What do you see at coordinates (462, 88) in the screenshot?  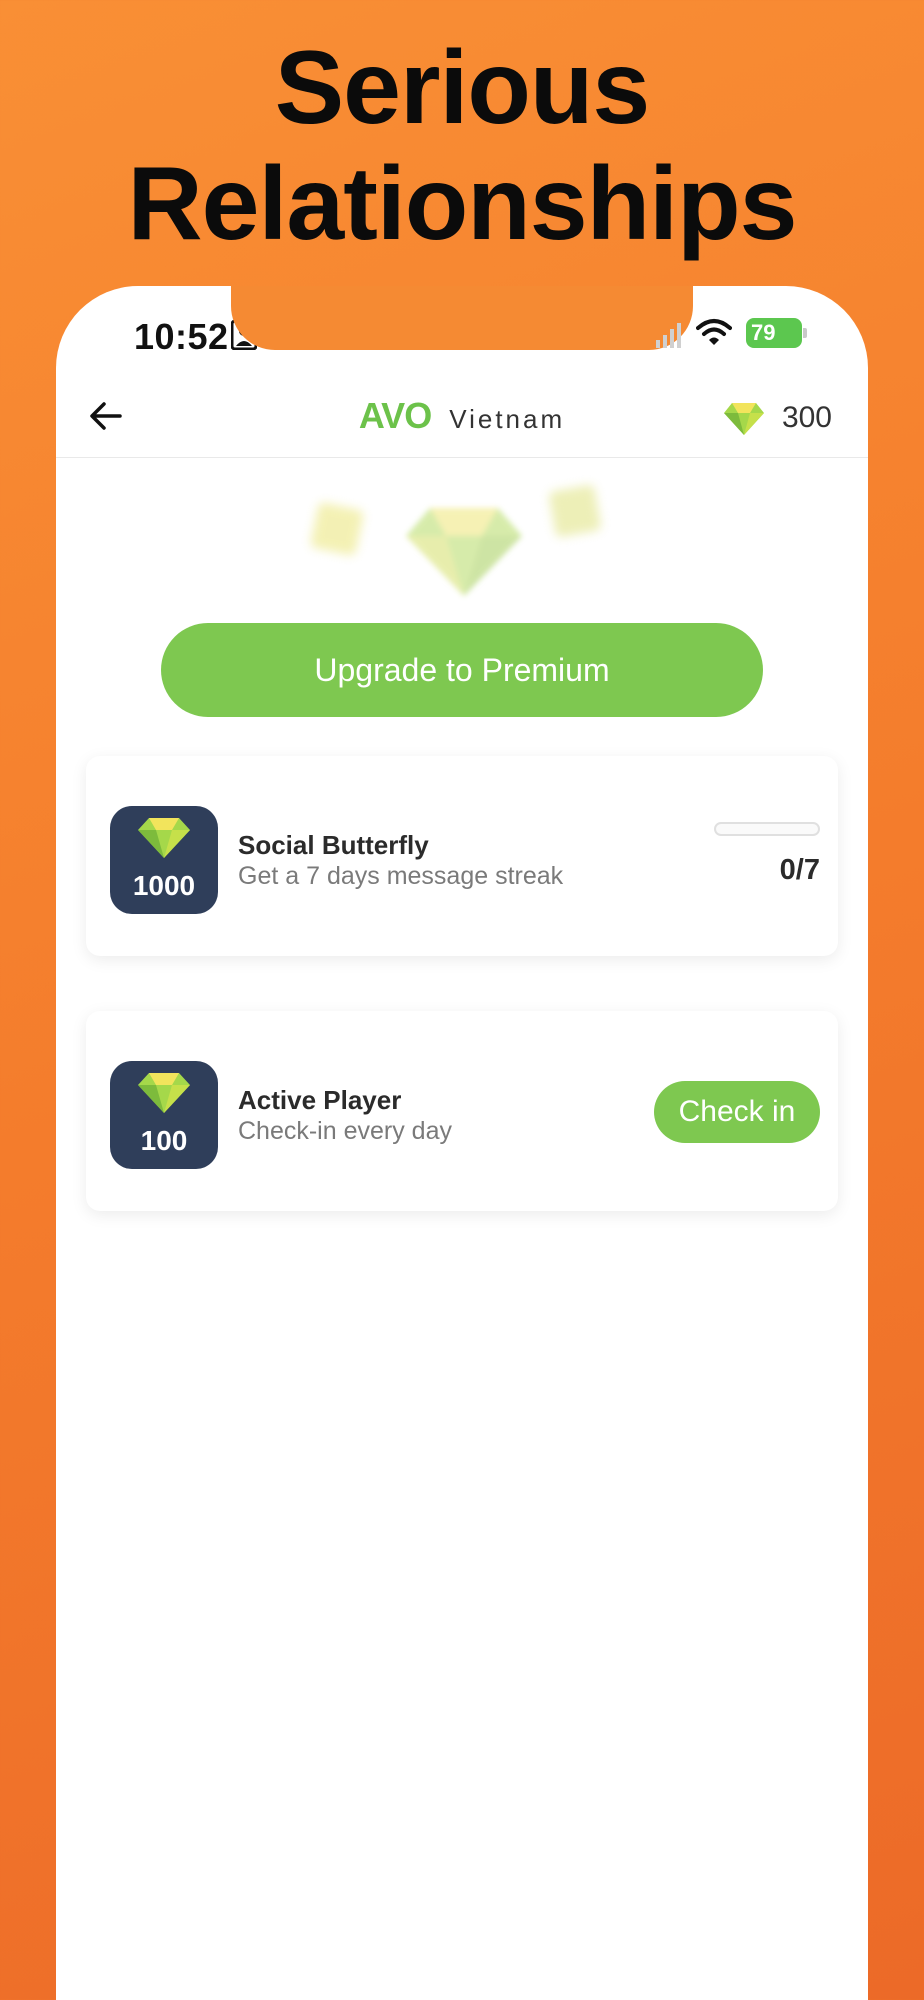 I see `promo-headline-line1: Serious` at bounding box center [462, 88].